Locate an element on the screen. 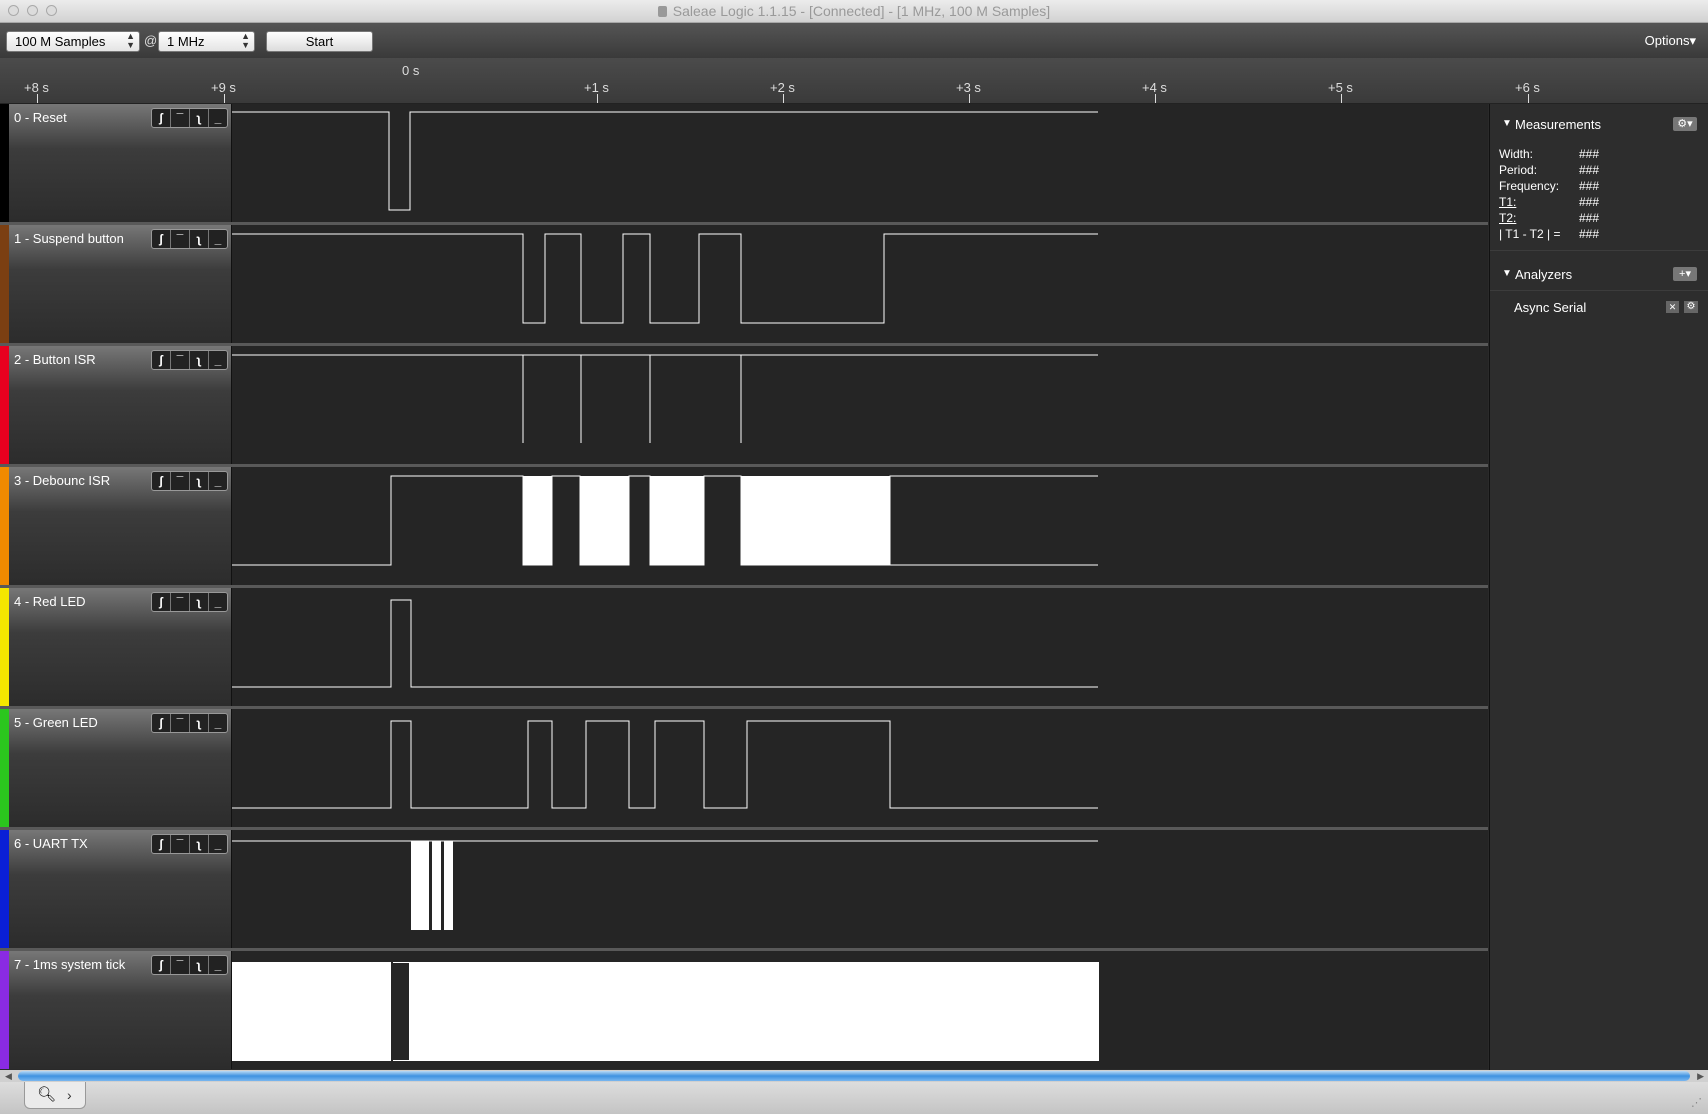 This screenshot has width=1708, height=1114. channel-row: 5 - Green LED ʃ ¯ ʅ _ is located at coordinates (744, 769).